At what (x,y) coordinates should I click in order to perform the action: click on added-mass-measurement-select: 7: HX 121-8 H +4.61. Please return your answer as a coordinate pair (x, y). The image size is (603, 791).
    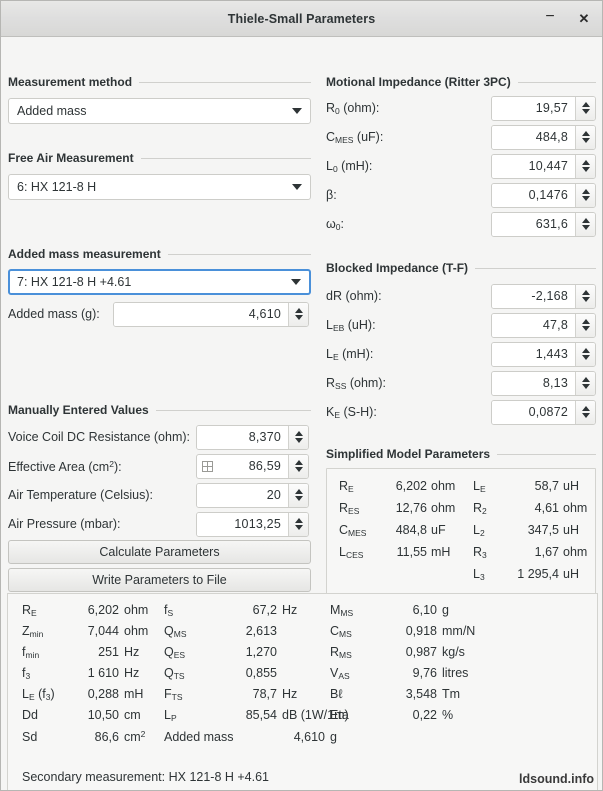
    Looking at the image, I should click on (159, 282).